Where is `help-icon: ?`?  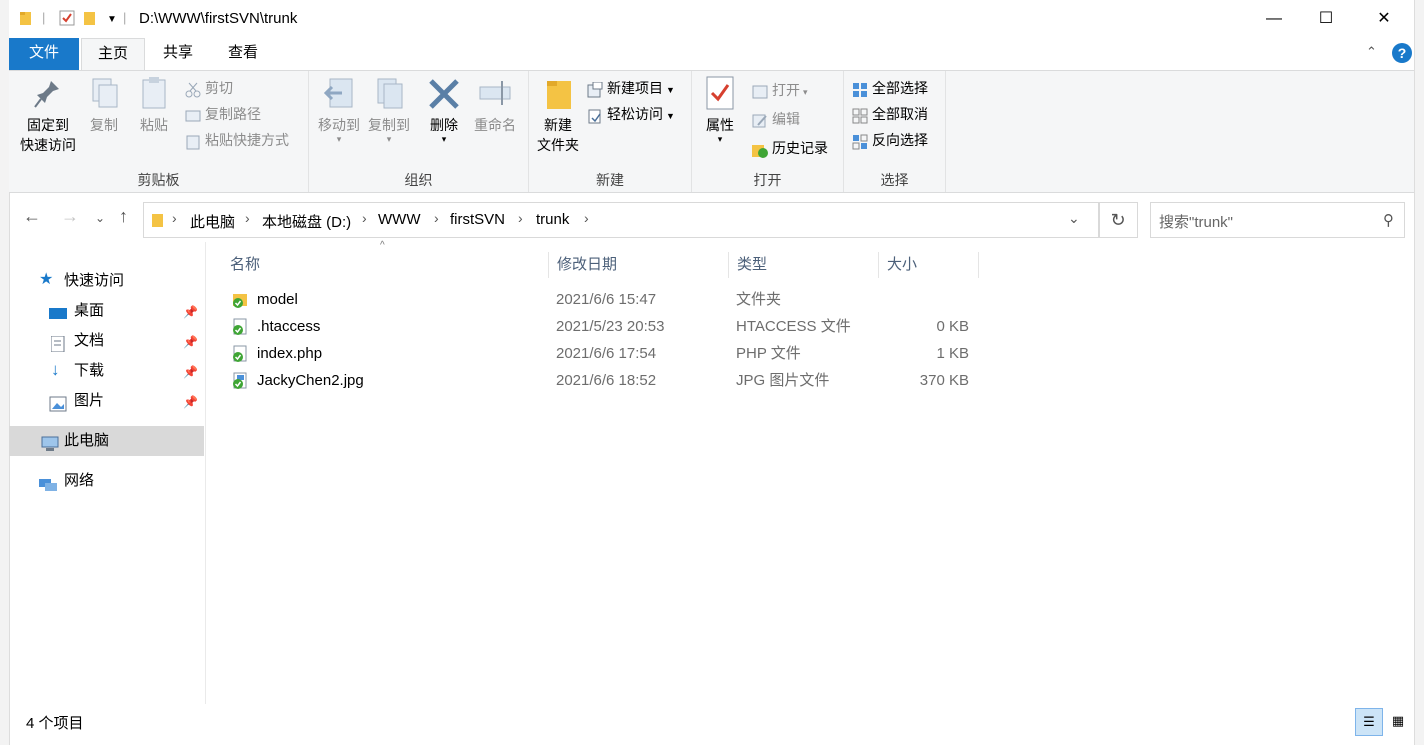 help-icon: ? is located at coordinates (1402, 53).